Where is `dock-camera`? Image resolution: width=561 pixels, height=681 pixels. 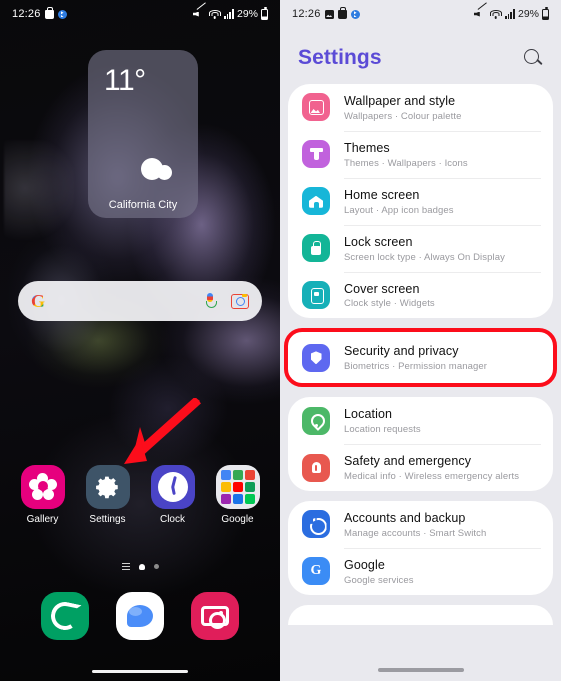
dock-camera is located at coordinates (215, 618).